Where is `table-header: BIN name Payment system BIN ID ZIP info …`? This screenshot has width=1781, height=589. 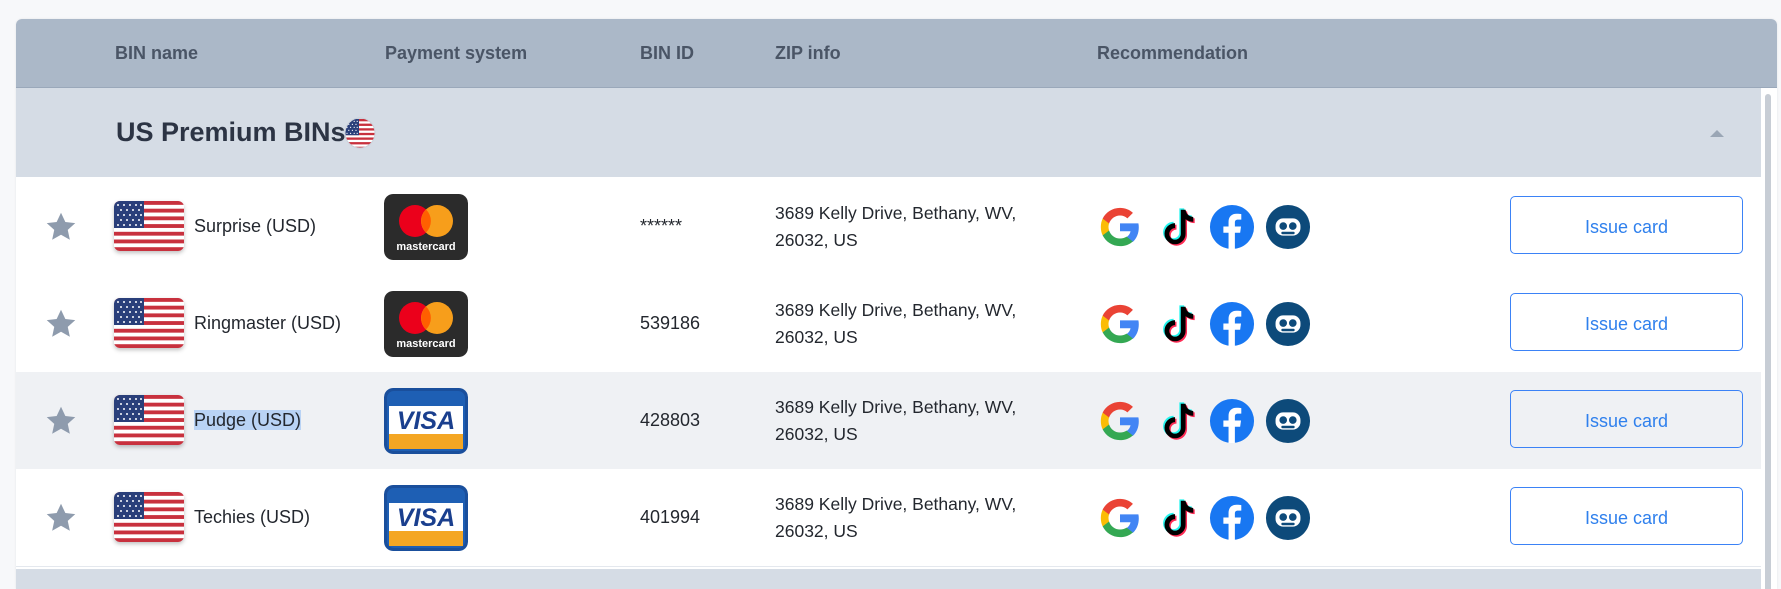 table-header: BIN name Payment system BIN ID ZIP info … is located at coordinates (896, 53).